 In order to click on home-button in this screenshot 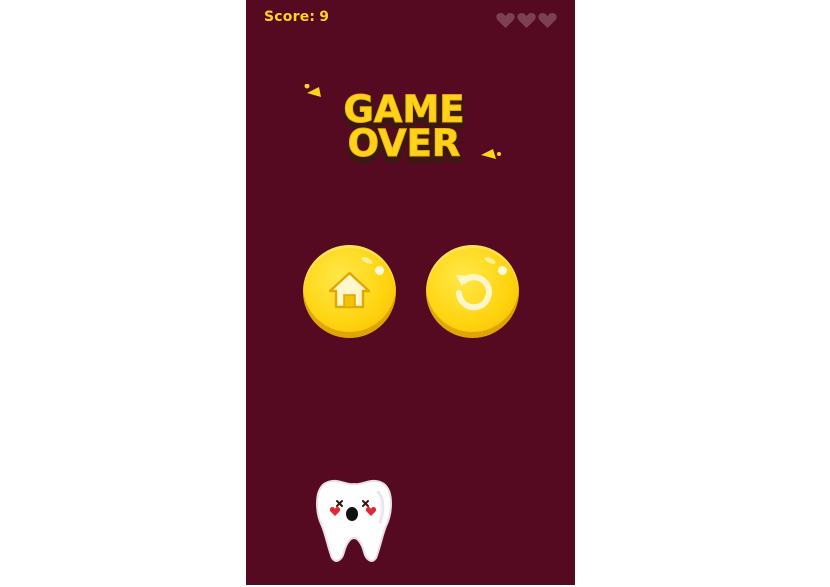, I will do `click(349, 291)`.